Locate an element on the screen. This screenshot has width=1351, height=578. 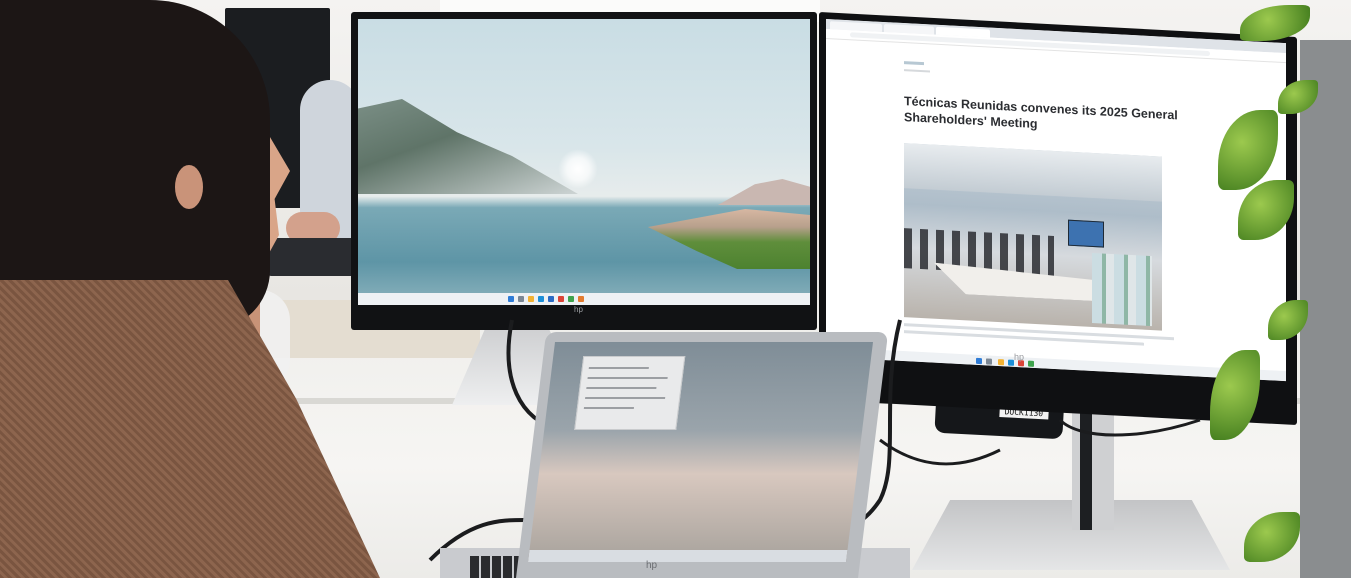
woman-ear is located at coordinates (189, 187).